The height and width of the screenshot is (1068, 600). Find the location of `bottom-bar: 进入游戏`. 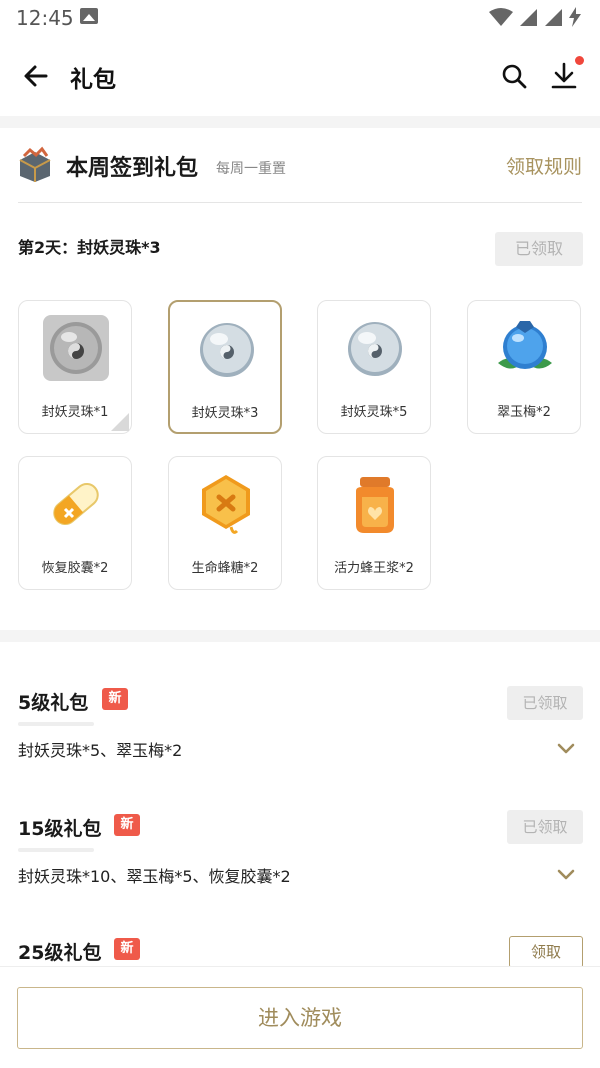

bottom-bar: 进入游戏 is located at coordinates (300, 1017).